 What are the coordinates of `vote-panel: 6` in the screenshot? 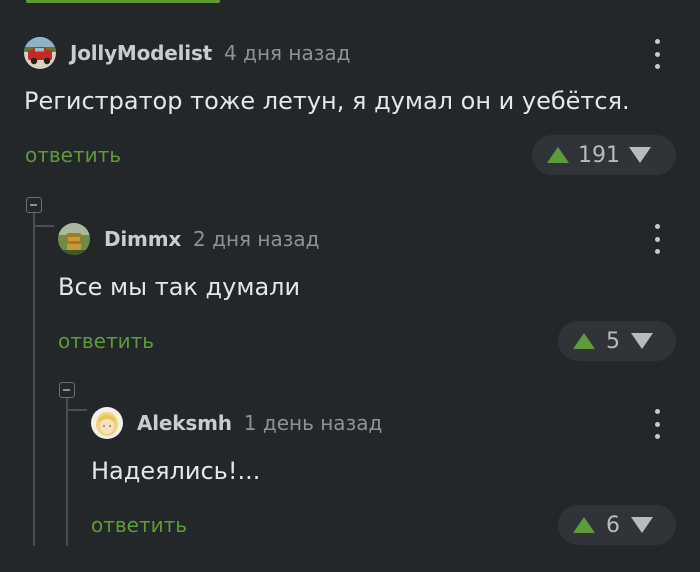 It's located at (617, 525).